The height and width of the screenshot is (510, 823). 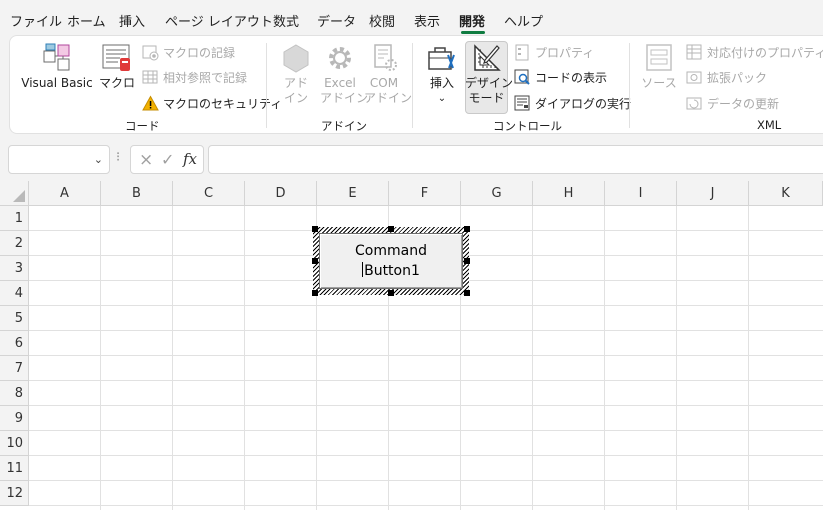 I want to click on view-code-button: コードの表示, so click(x=560, y=77).